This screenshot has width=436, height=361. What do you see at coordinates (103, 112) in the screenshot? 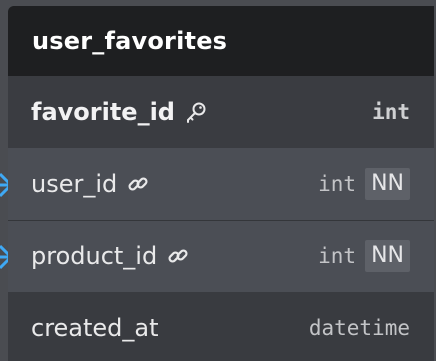
I see `column-name: favorite_id` at bounding box center [103, 112].